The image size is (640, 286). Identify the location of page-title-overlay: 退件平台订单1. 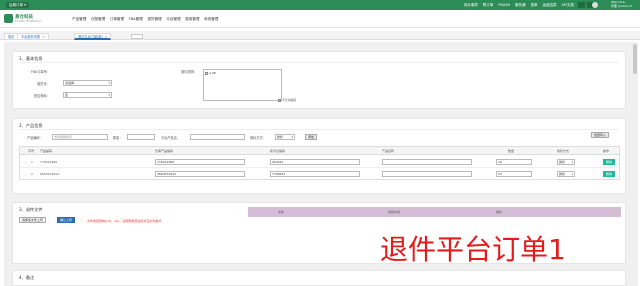
(473, 249).